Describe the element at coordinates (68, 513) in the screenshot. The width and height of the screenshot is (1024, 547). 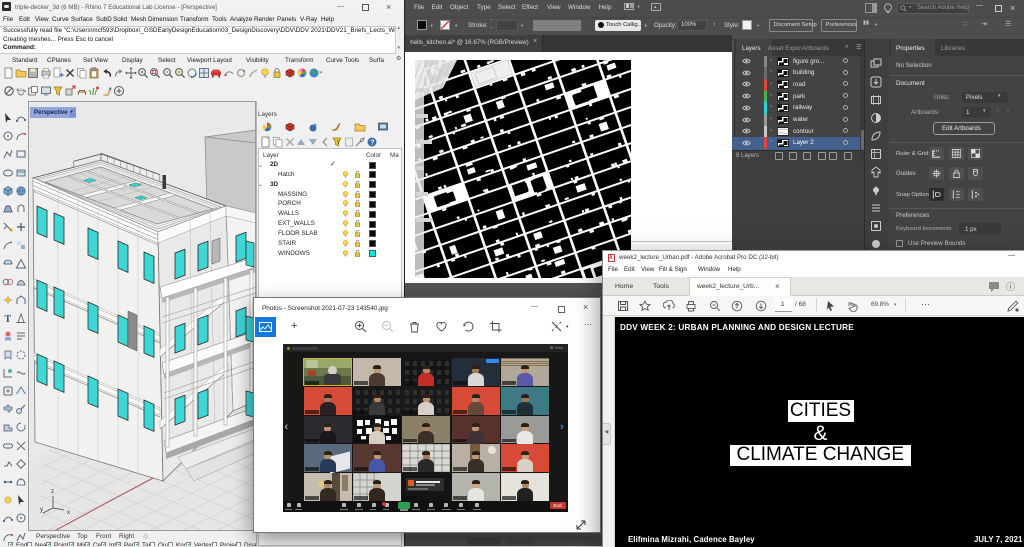
I see `svg-text: x` at that location.